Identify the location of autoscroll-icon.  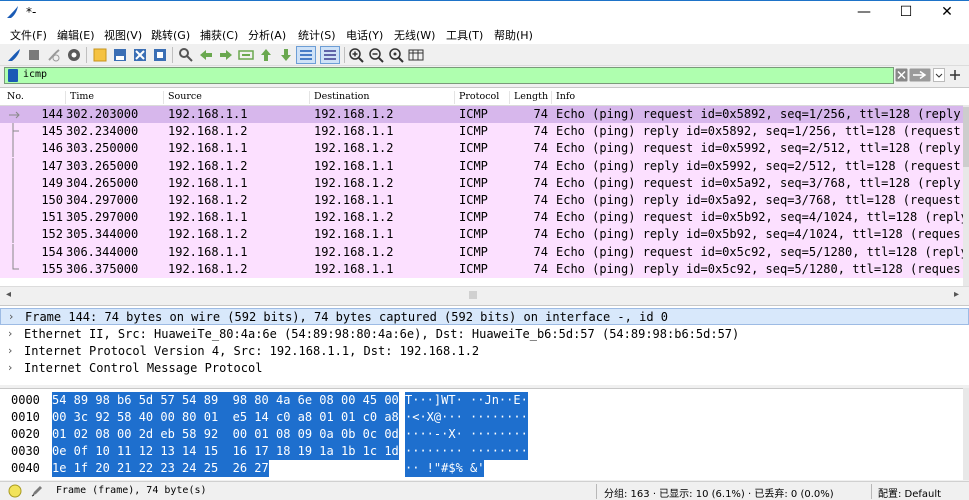
(306, 55).